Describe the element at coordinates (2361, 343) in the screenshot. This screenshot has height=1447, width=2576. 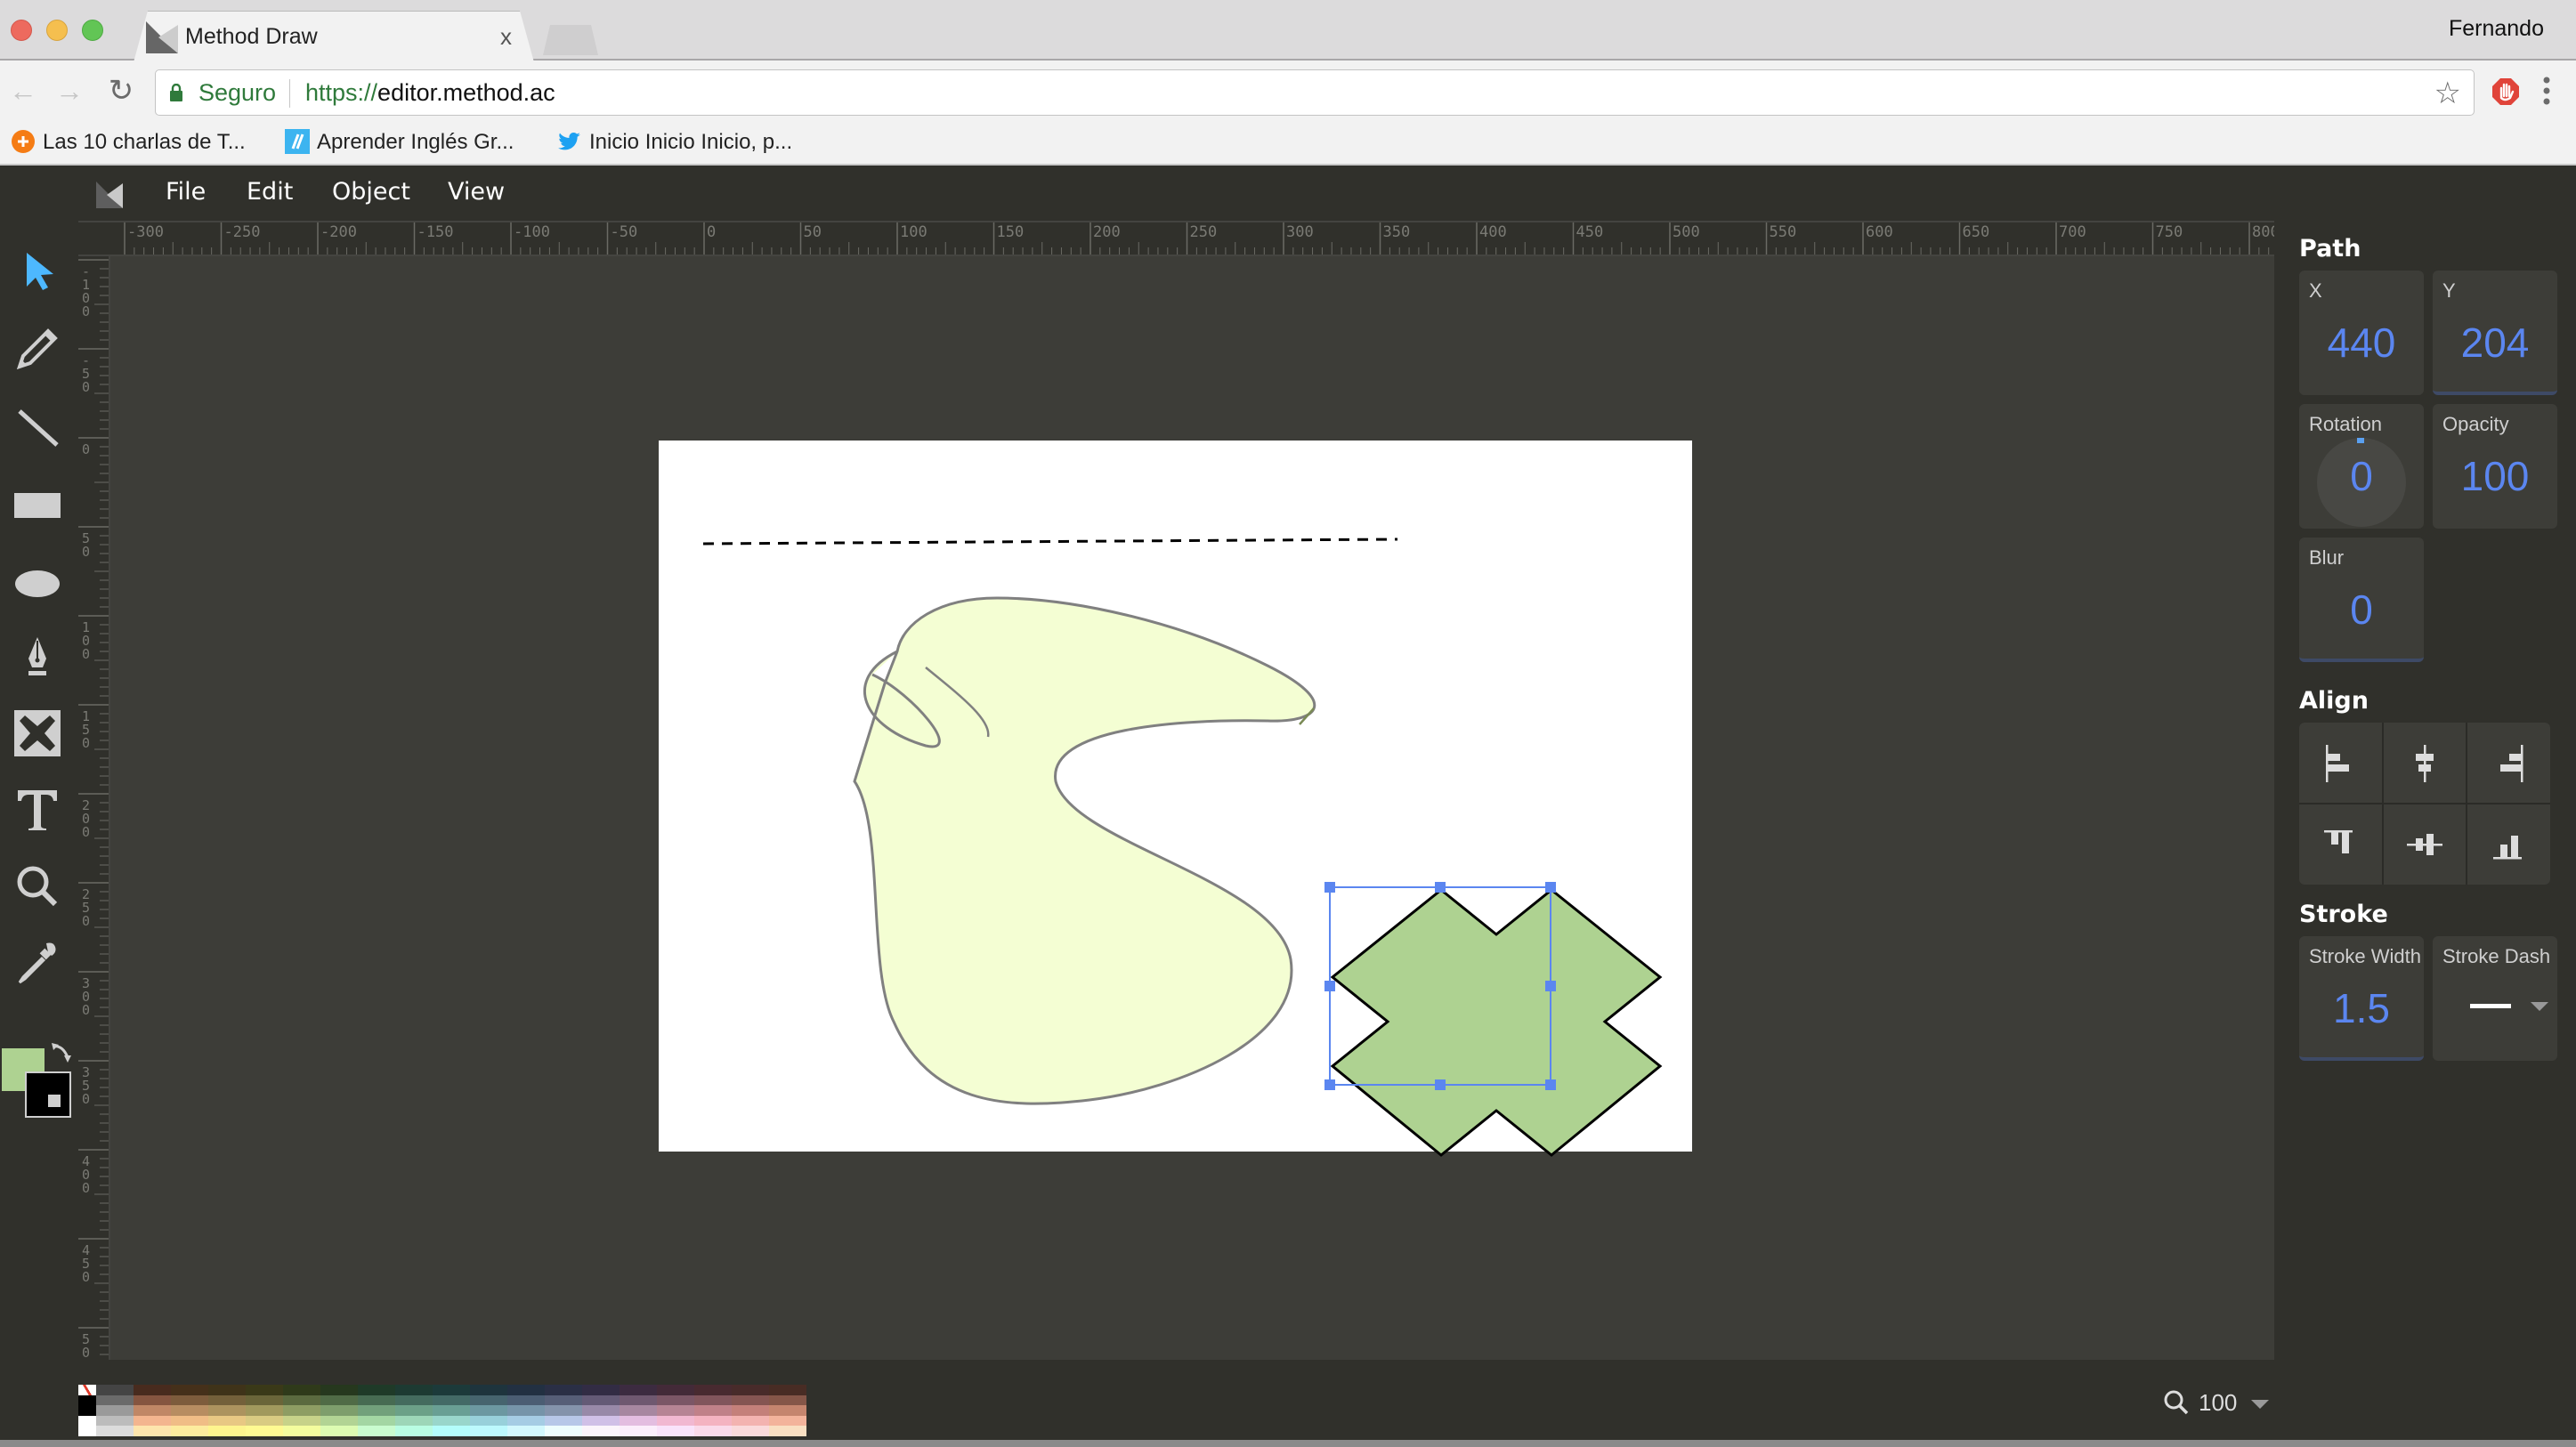
I see `x-value: 440` at that location.